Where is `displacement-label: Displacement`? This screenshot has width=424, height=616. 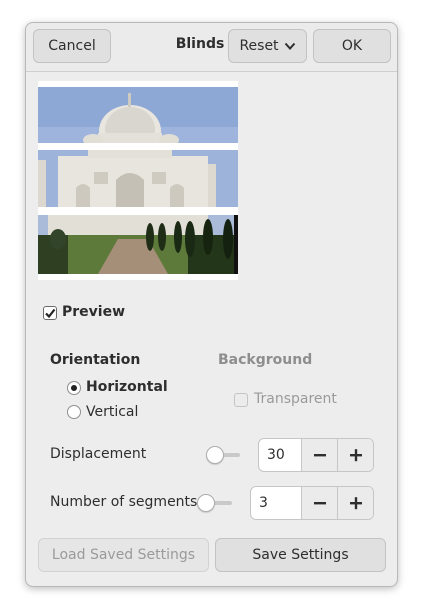 displacement-label: Displacement is located at coordinates (98, 454).